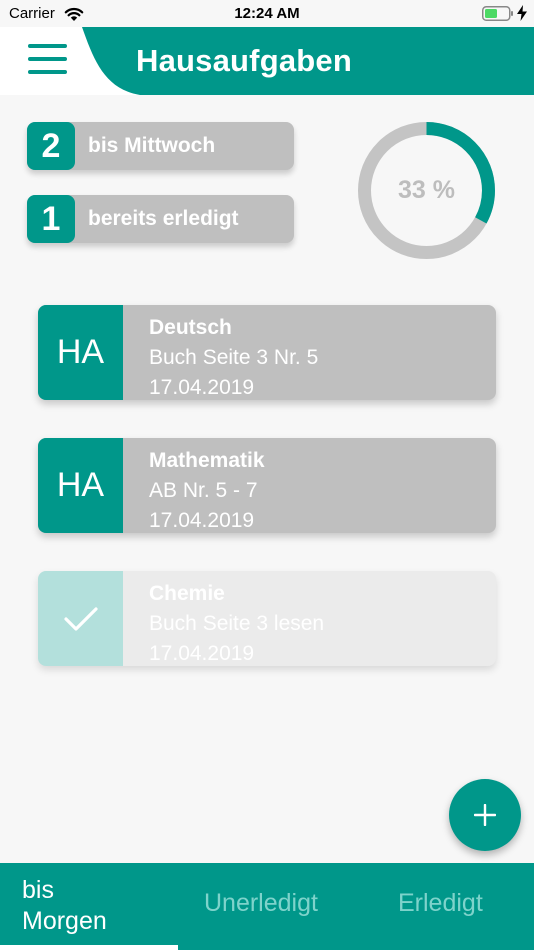 The height and width of the screenshot is (950, 534). I want to click on homework-done-badge, so click(80, 618).